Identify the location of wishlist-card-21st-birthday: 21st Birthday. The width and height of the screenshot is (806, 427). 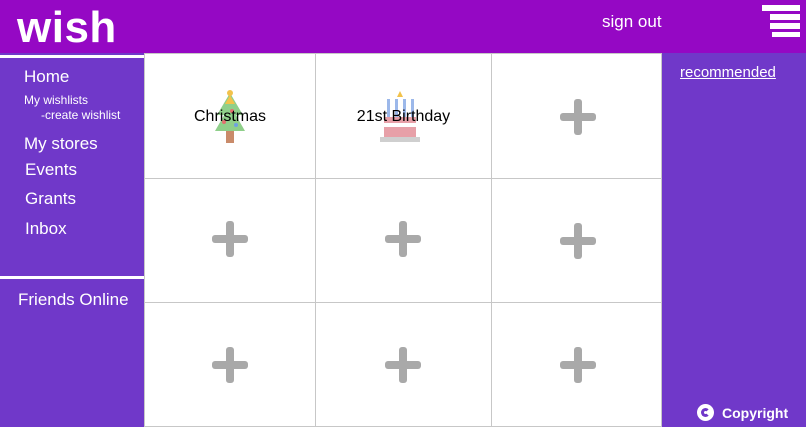
(403, 116).